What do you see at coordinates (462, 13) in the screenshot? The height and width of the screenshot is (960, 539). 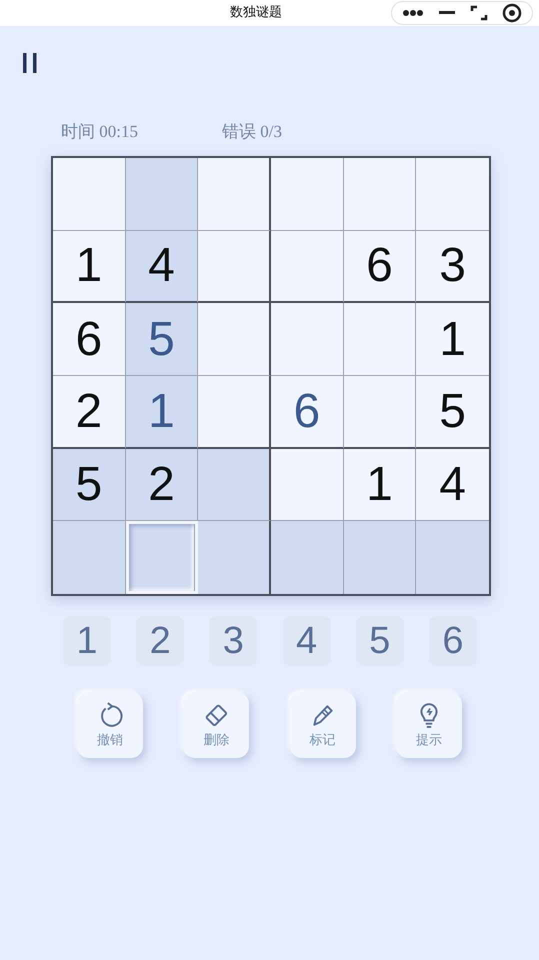 I see `menu-capsule` at bounding box center [462, 13].